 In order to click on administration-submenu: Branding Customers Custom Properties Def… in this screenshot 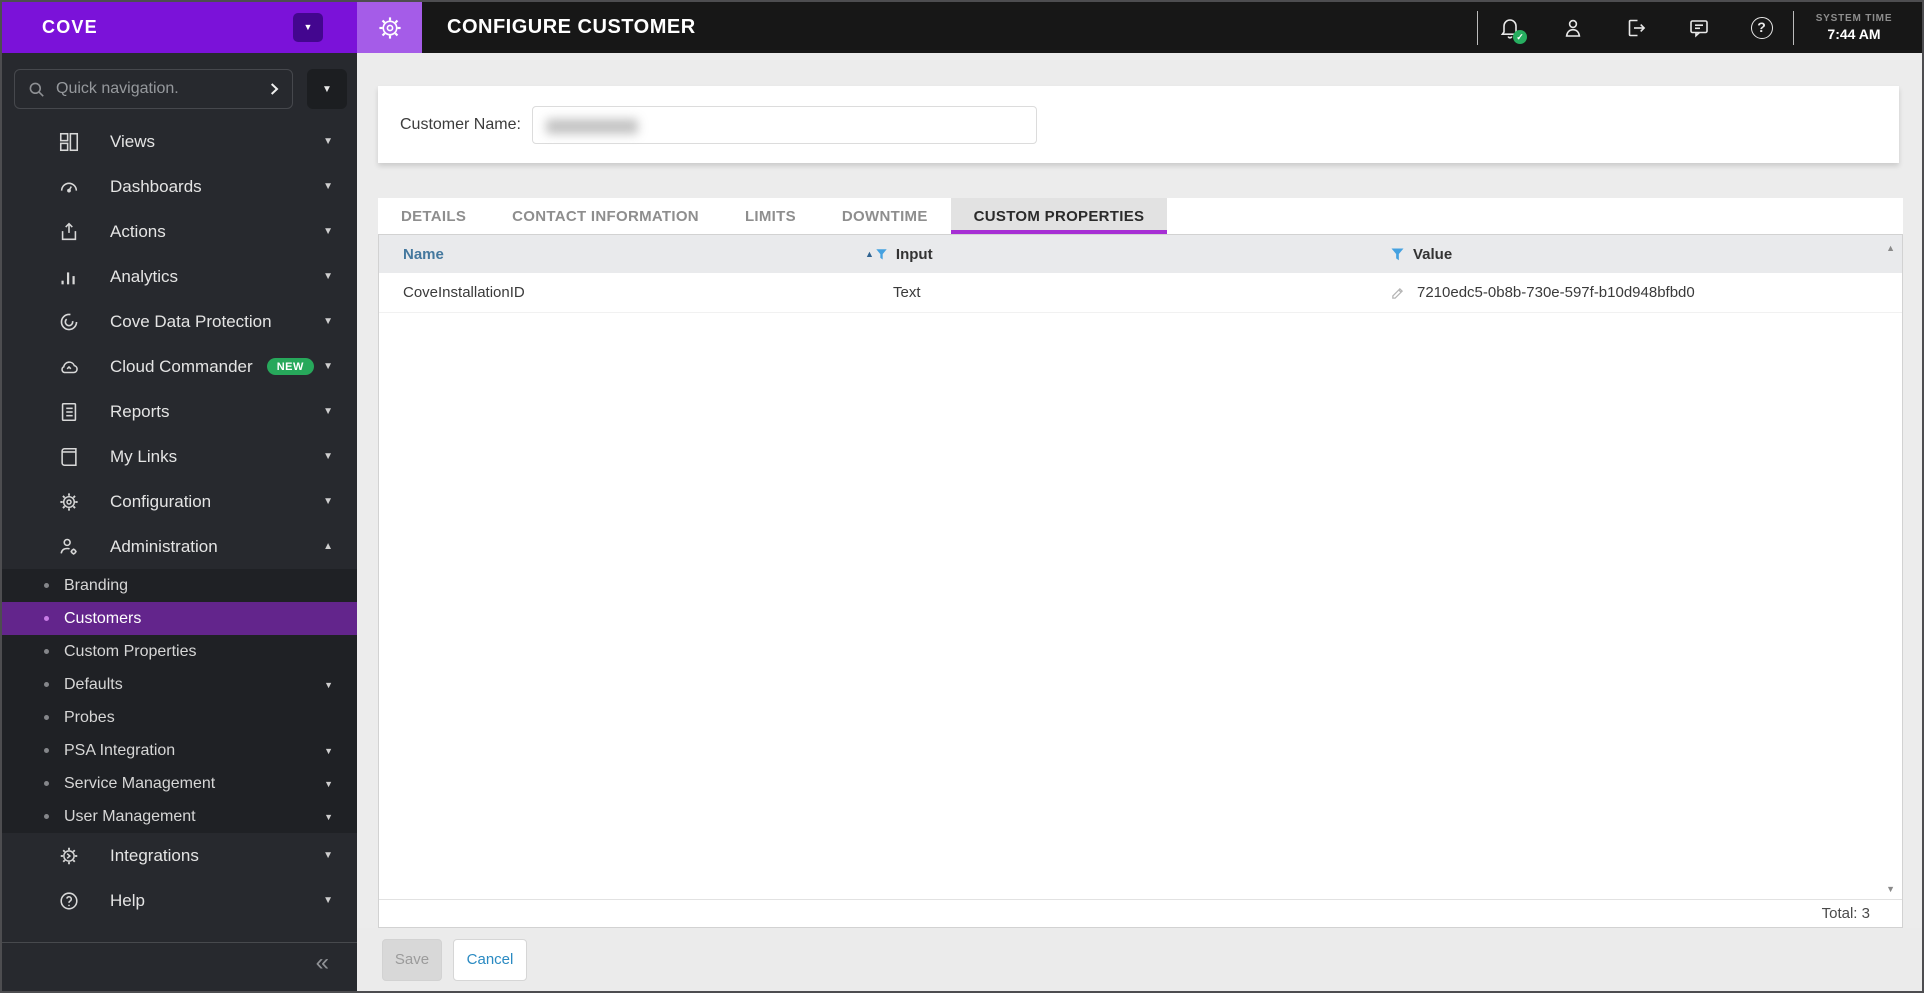, I will do `click(179, 701)`.